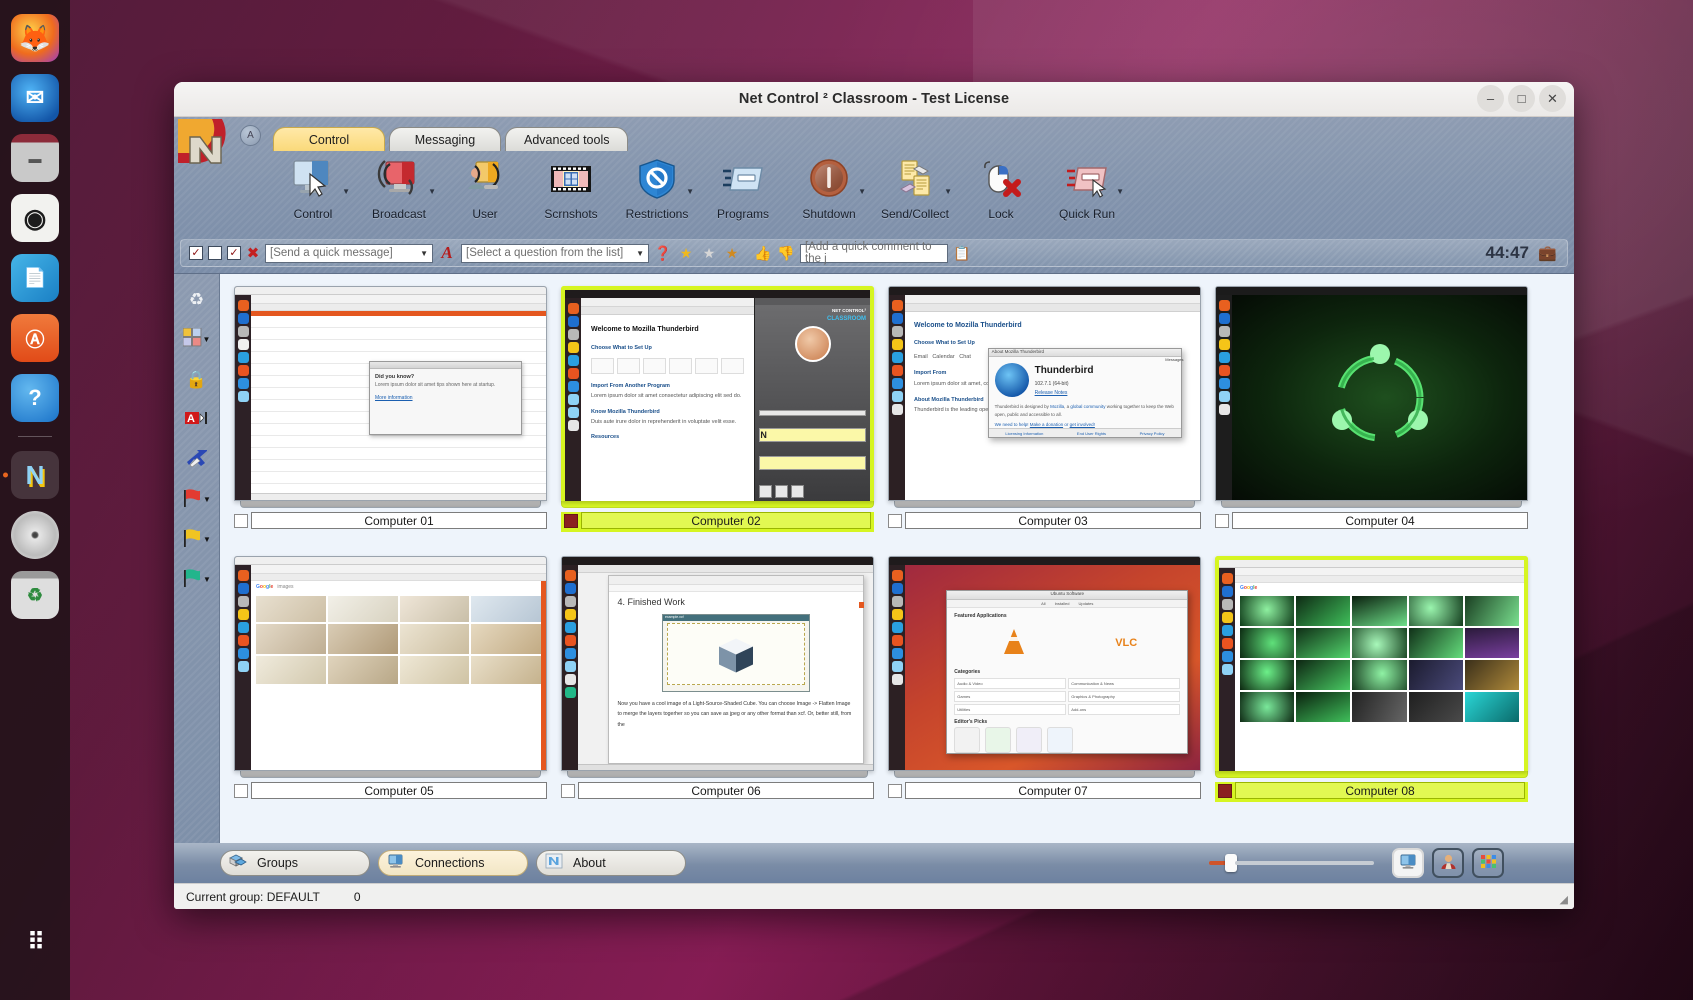 The width and height of the screenshot is (1693, 1000). I want to click on ribbon-button-programs: Programs, so click(743, 188).